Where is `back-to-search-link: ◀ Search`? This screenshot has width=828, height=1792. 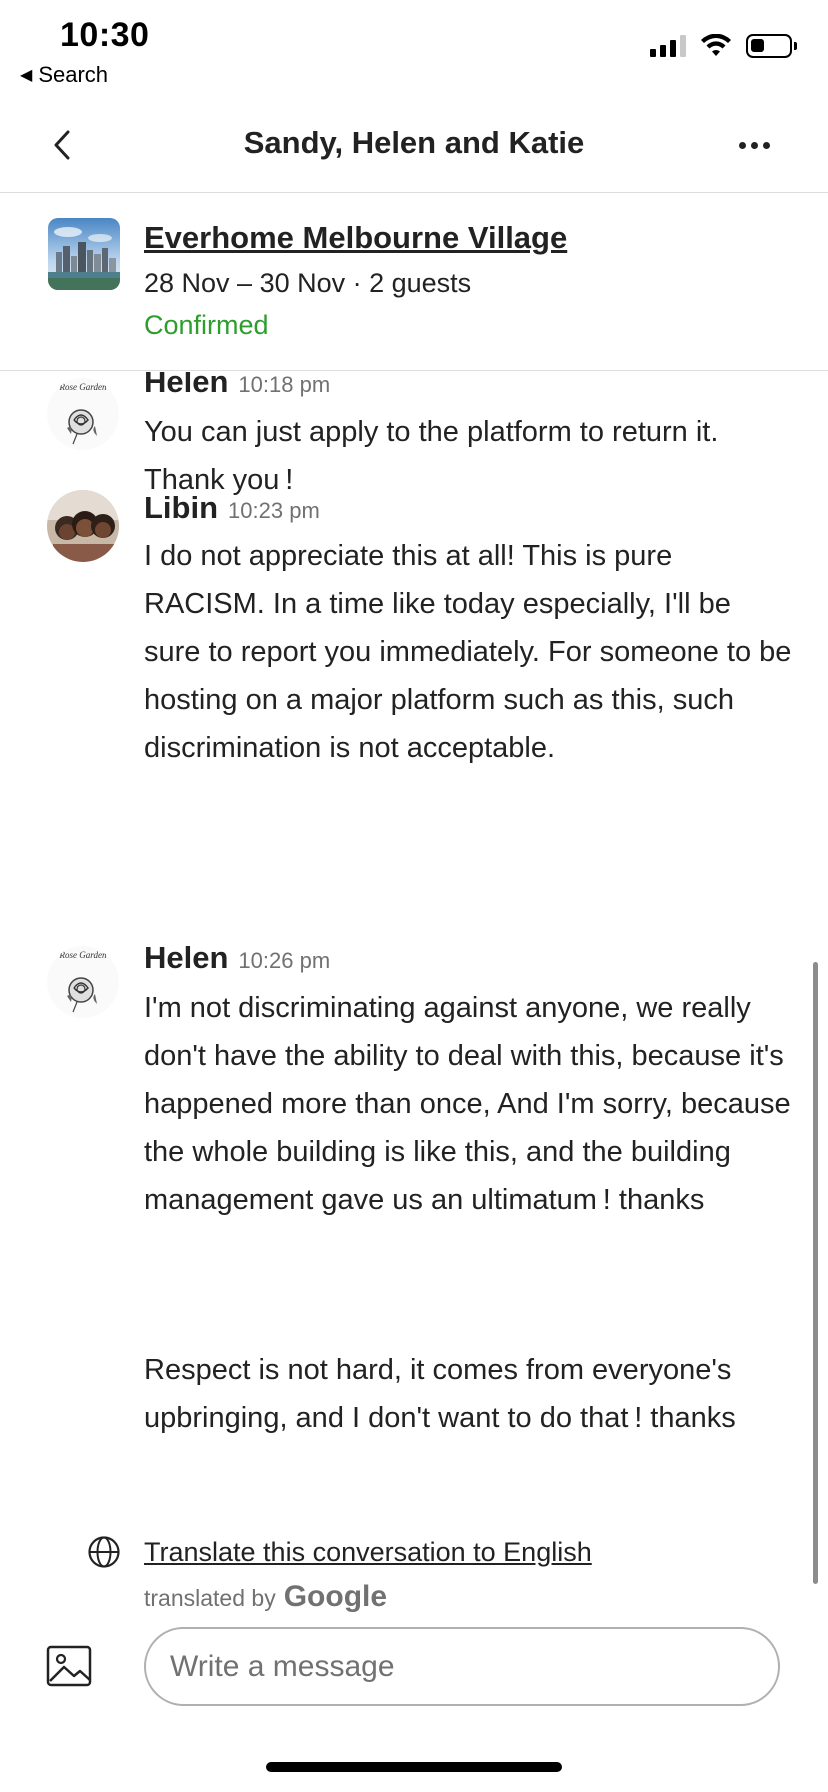 back-to-search-link: ◀ Search is located at coordinates (64, 75).